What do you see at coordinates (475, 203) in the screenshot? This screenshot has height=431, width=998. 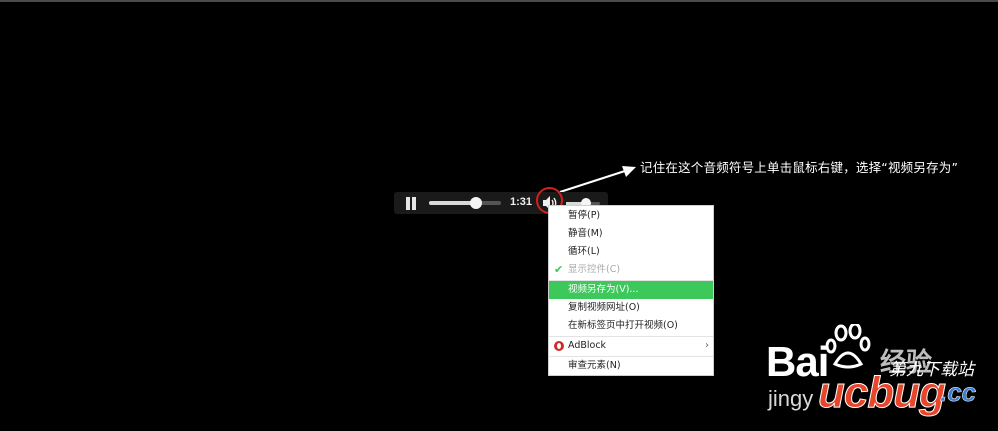 I see `seek-thumb` at bounding box center [475, 203].